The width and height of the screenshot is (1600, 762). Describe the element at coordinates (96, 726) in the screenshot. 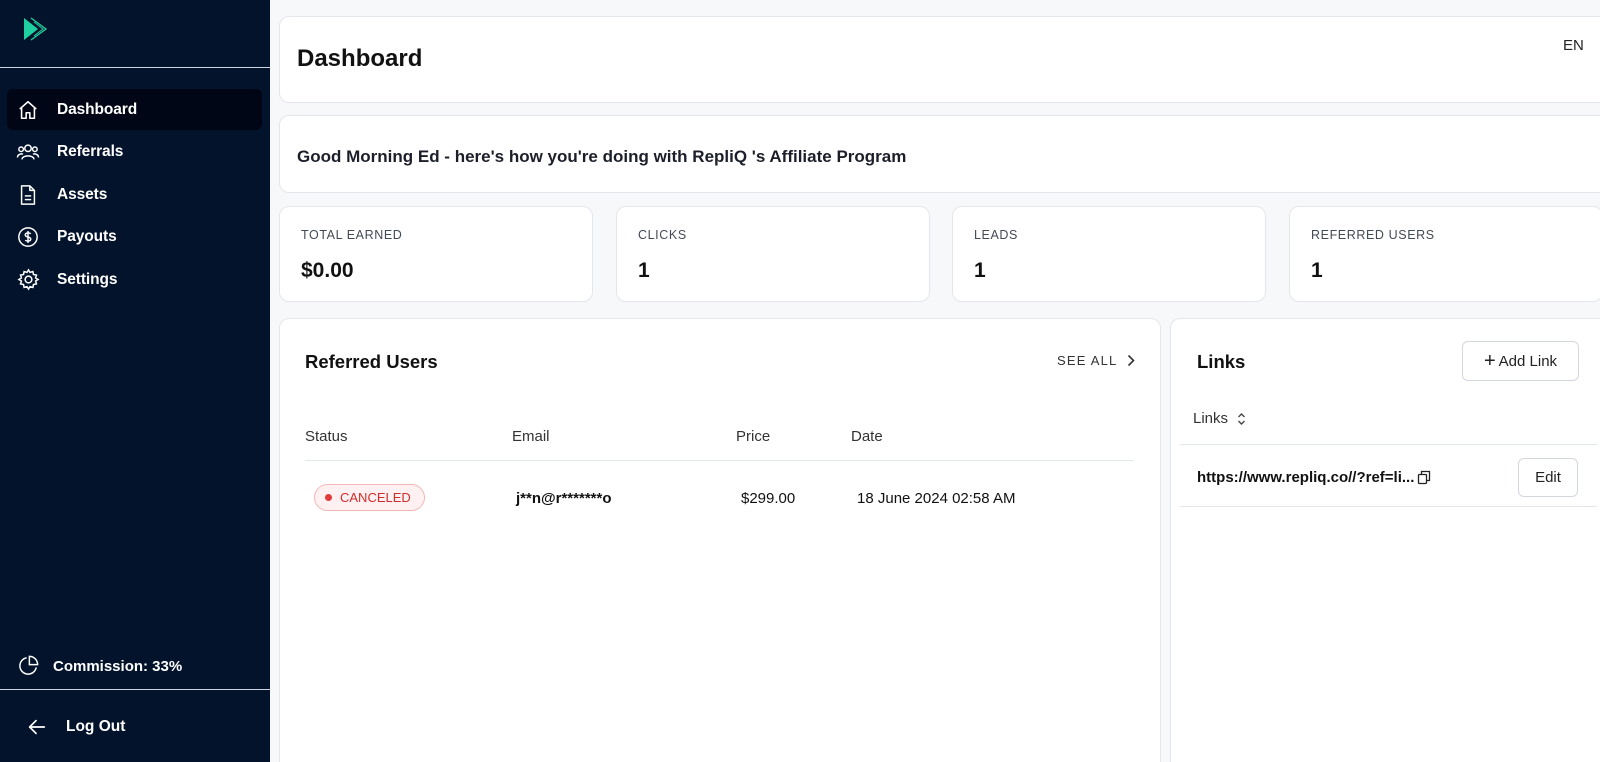

I see `logout-label: Log Out` at that location.